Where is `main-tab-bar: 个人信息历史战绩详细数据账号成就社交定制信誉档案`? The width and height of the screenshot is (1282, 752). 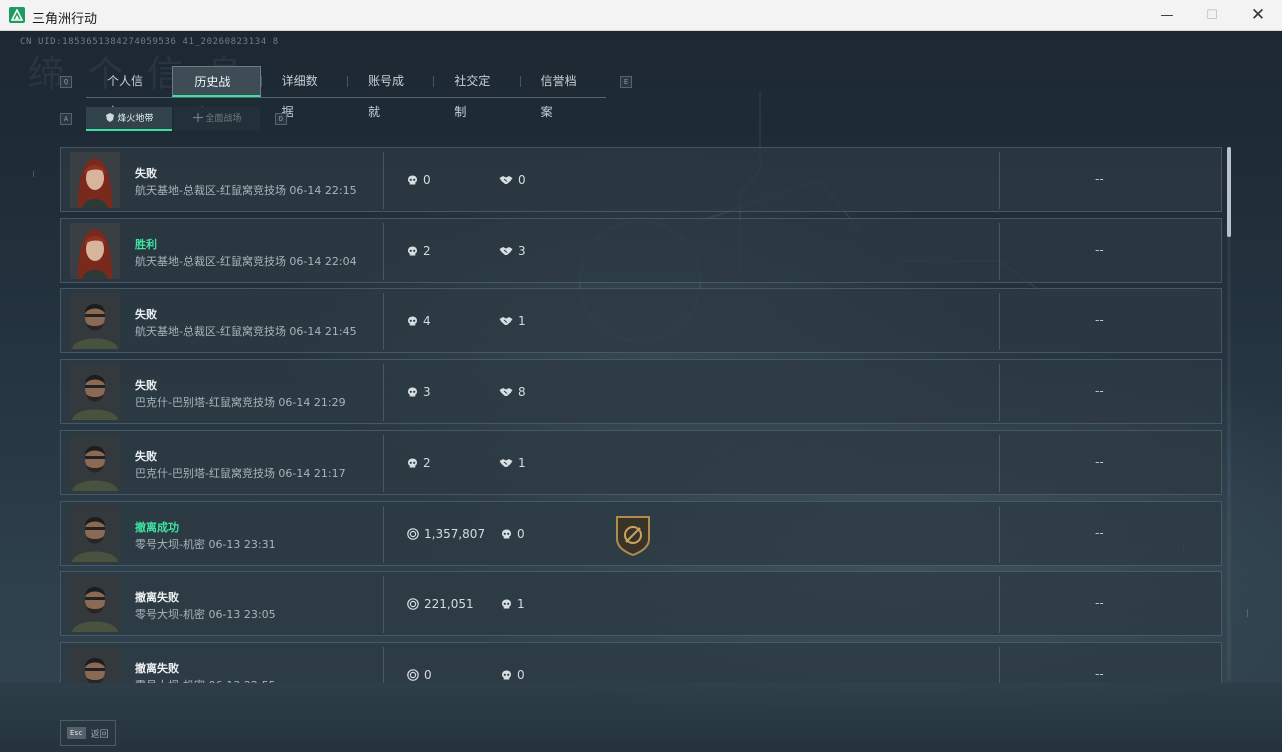
main-tab-bar: 个人信息历史战绩详细数据账号成就社交定制信誉档案 is located at coordinates (346, 93).